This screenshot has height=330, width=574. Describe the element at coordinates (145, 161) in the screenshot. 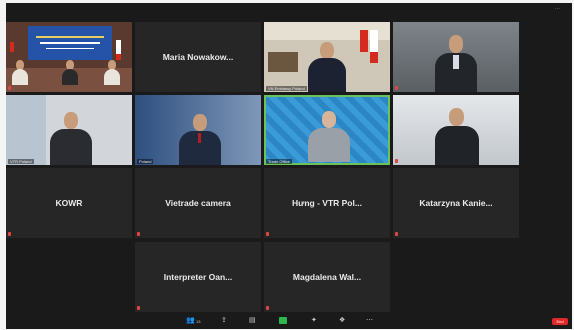

I see `participant-caption: Poland` at that location.